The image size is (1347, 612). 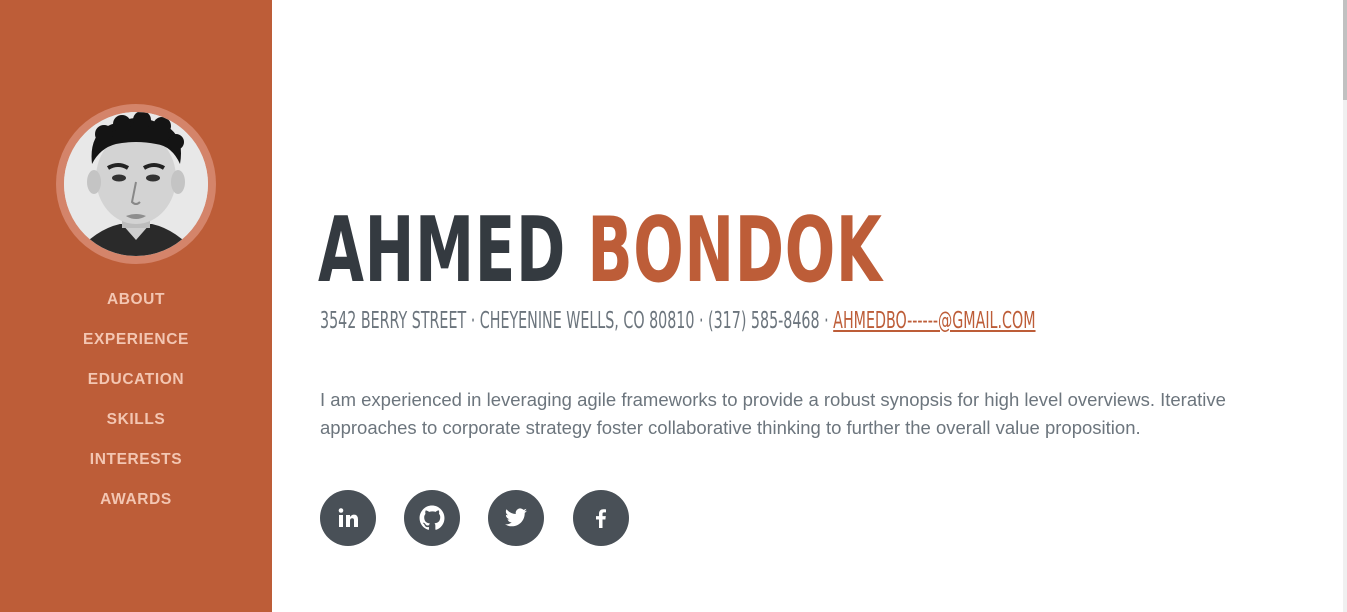 What do you see at coordinates (136, 302) in the screenshot?
I see `nav-item-about: ABOUT` at bounding box center [136, 302].